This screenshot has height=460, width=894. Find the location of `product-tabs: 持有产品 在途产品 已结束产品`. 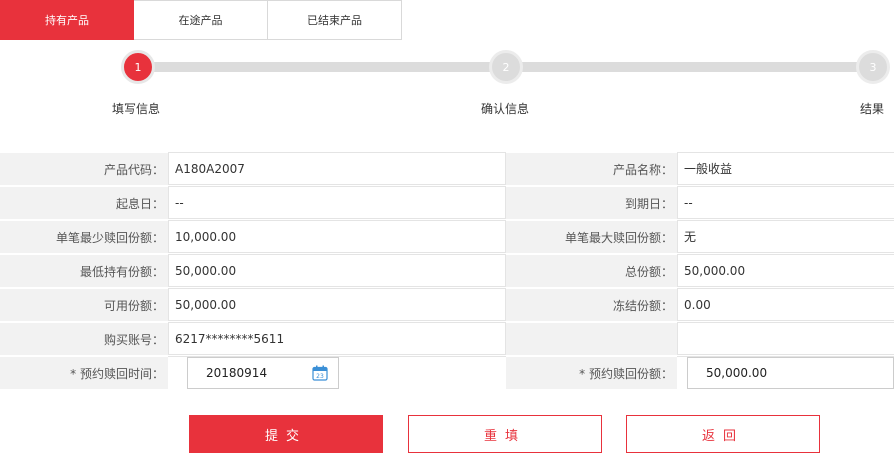

product-tabs: 持有产品 在途产品 已结束产品 is located at coordinates (201, 20).